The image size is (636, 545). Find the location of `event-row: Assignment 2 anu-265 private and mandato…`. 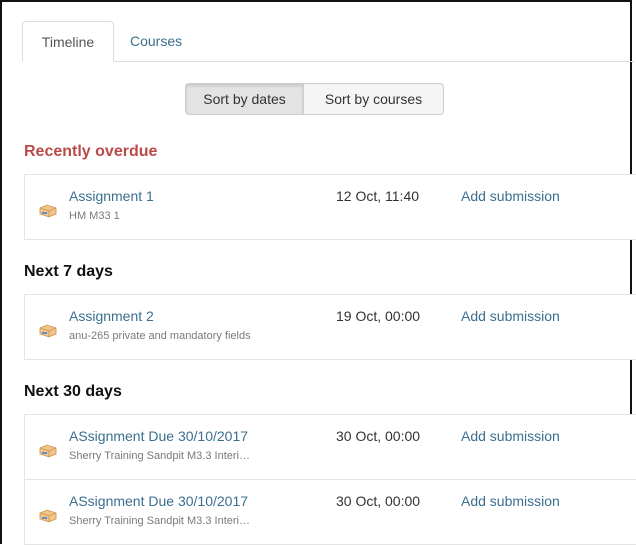

event-row: Assignment 2 anu-265 private and mandato… is located at coordinates (330, 327).